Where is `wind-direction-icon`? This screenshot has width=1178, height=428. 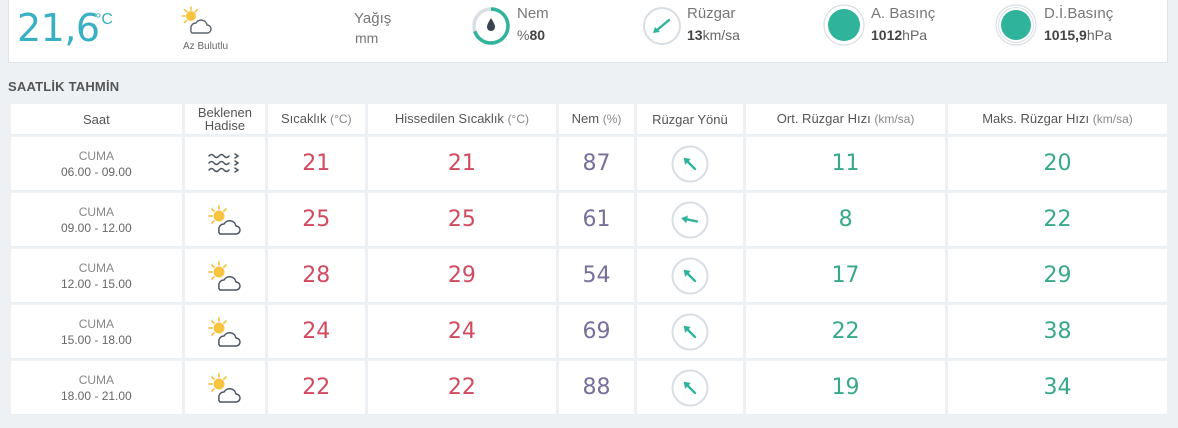 wind-direction-icon is located at coordinates (662, 26).